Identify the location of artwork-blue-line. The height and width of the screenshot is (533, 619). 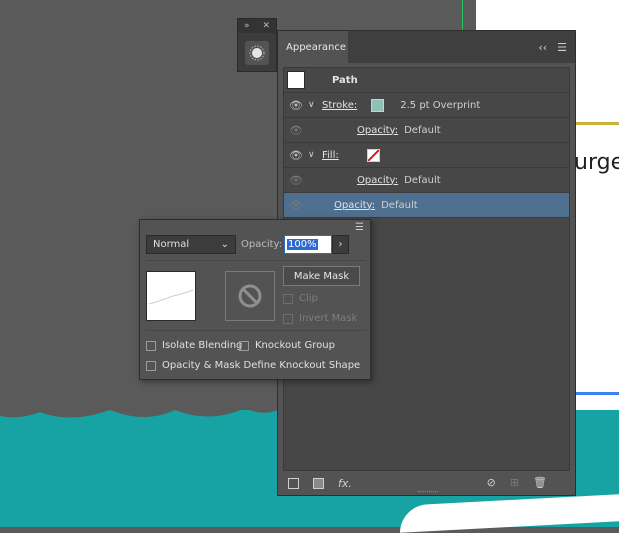
(597, 393).